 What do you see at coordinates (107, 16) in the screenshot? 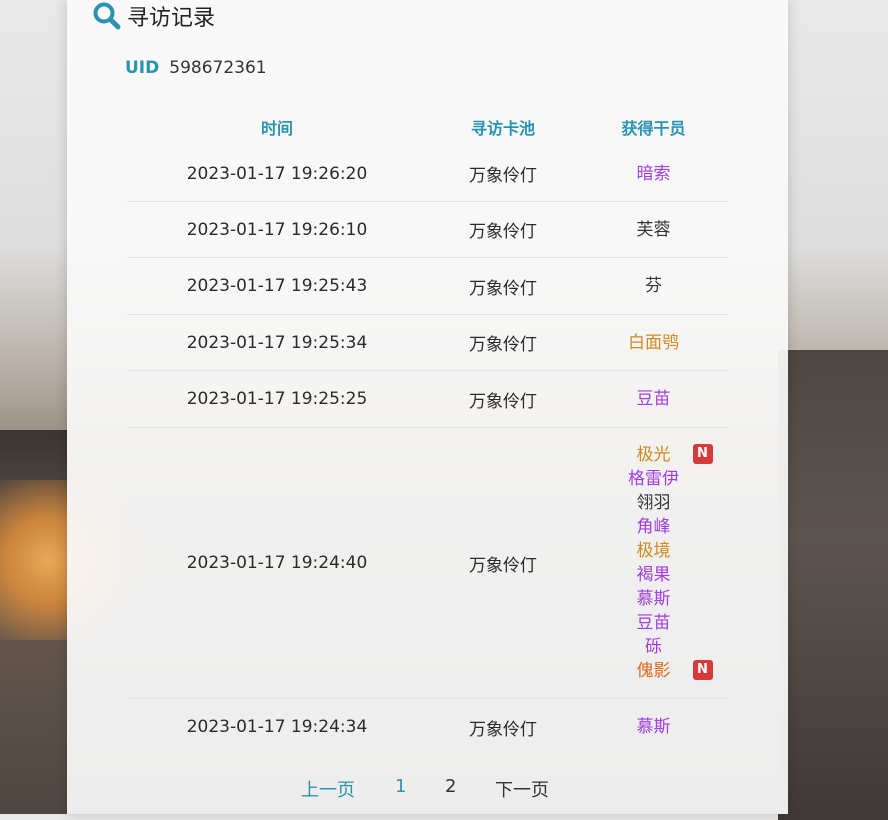
I see `search-icon` at bounding box center [107, 16].